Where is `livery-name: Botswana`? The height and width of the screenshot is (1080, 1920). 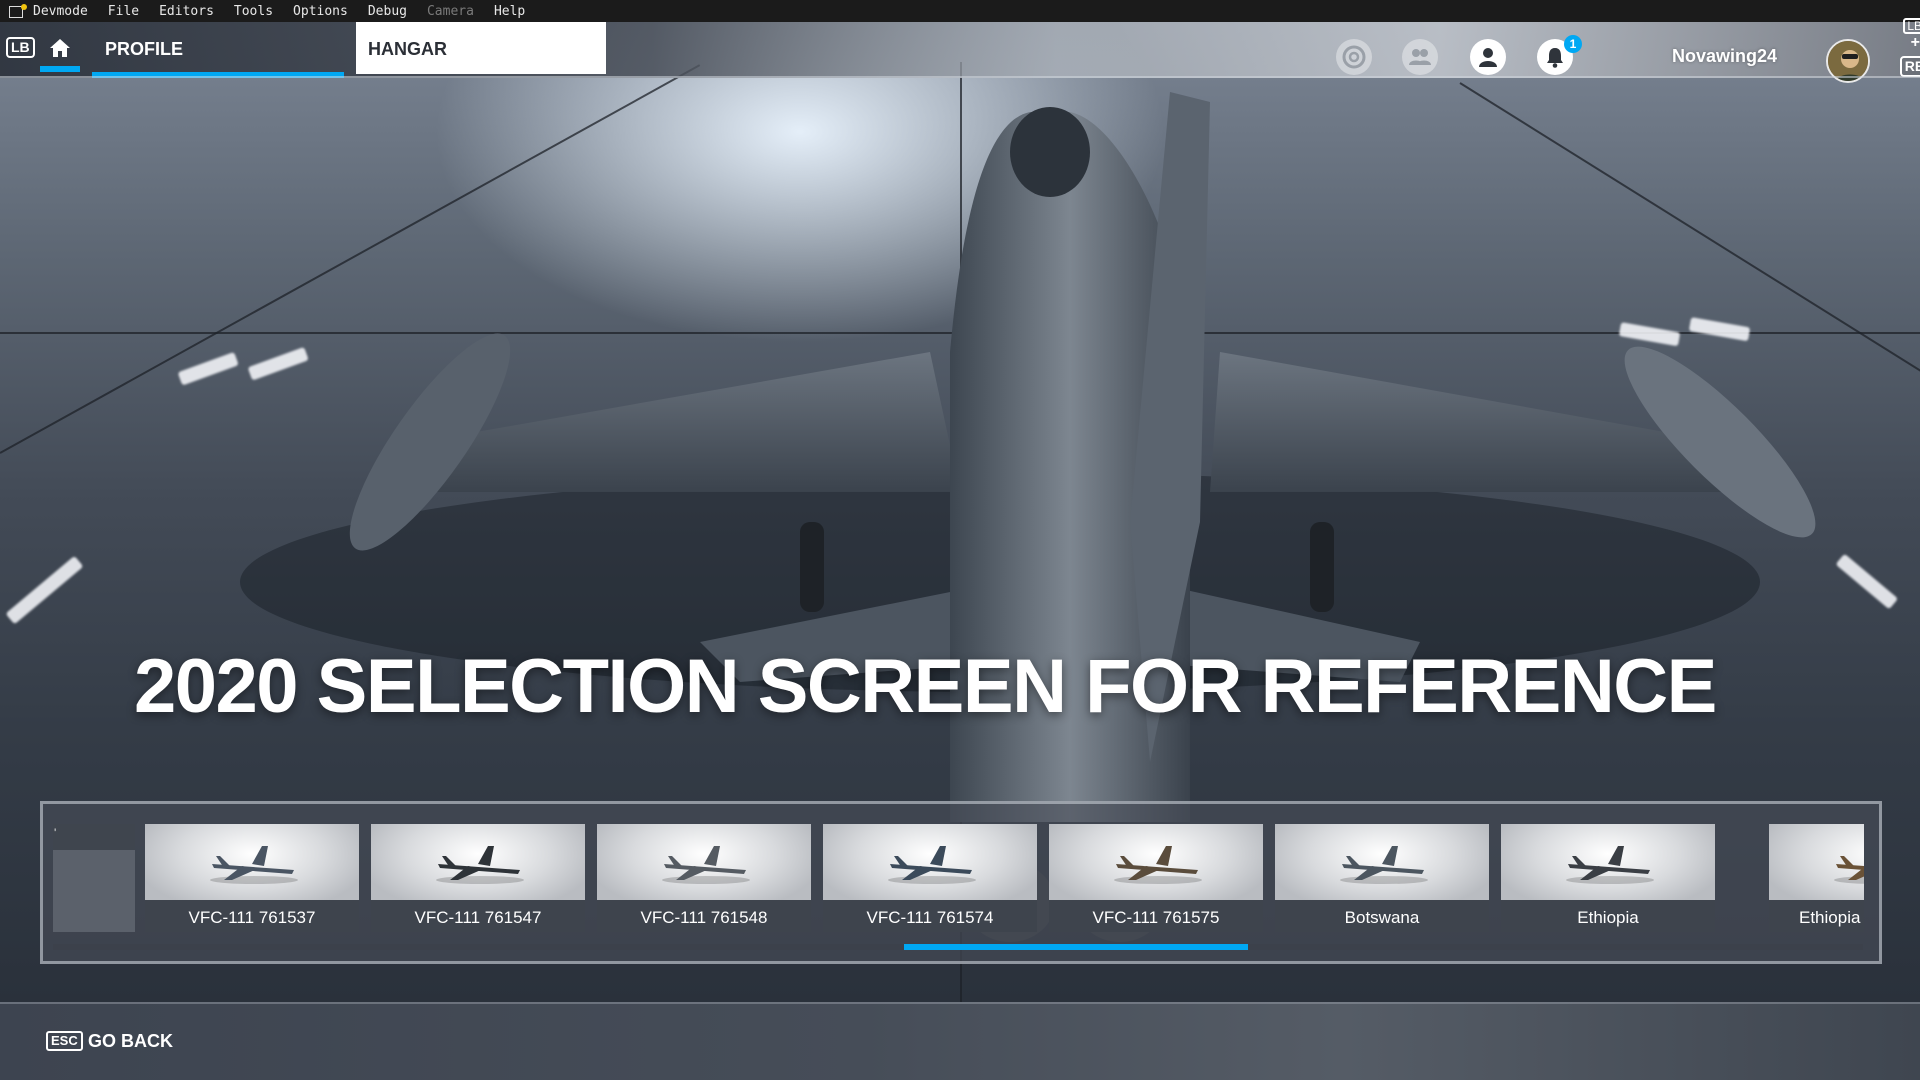 livery-name: Botswana is located at coordinates (1382, 917).